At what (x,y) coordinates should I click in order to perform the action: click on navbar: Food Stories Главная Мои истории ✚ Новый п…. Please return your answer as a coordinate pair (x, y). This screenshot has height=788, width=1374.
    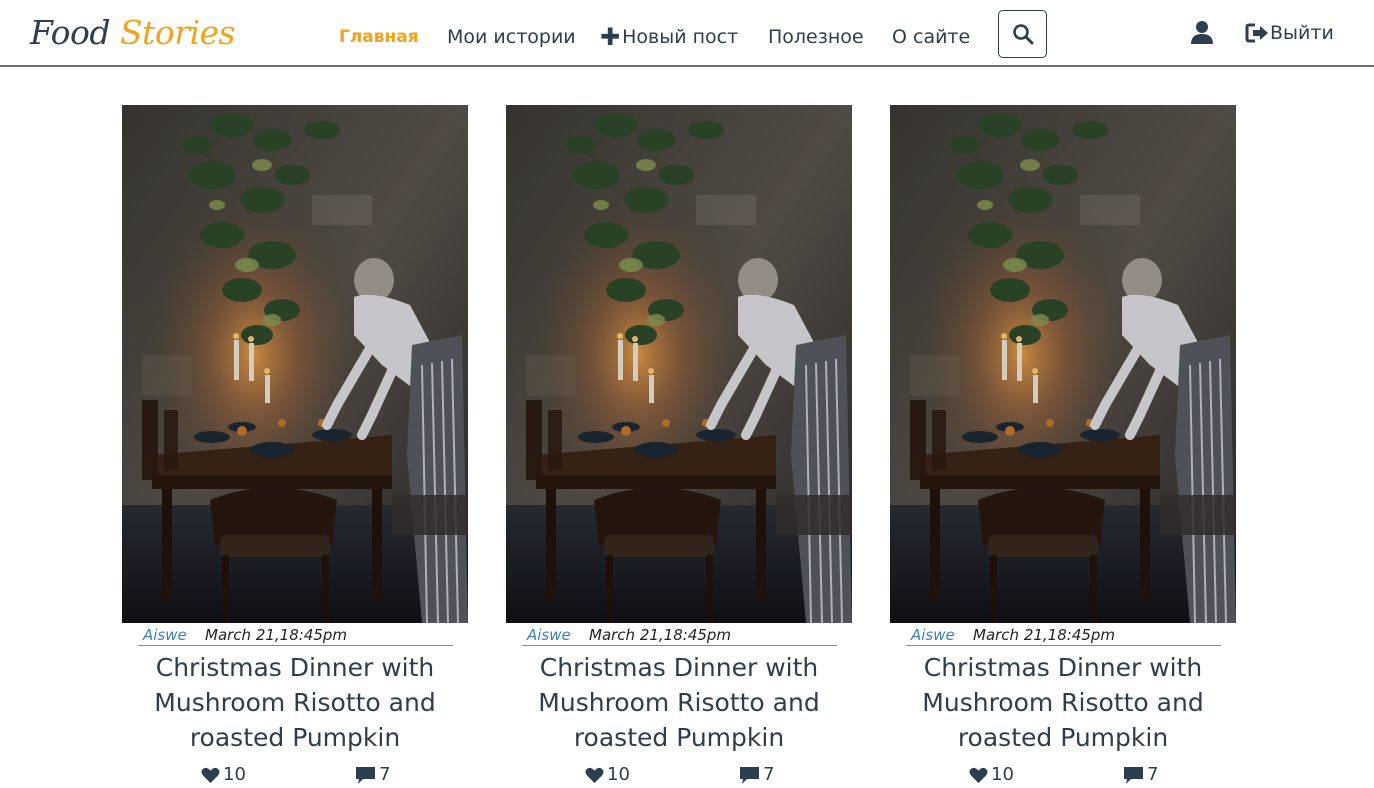
    Looking at the image, I should click on (687, 33).